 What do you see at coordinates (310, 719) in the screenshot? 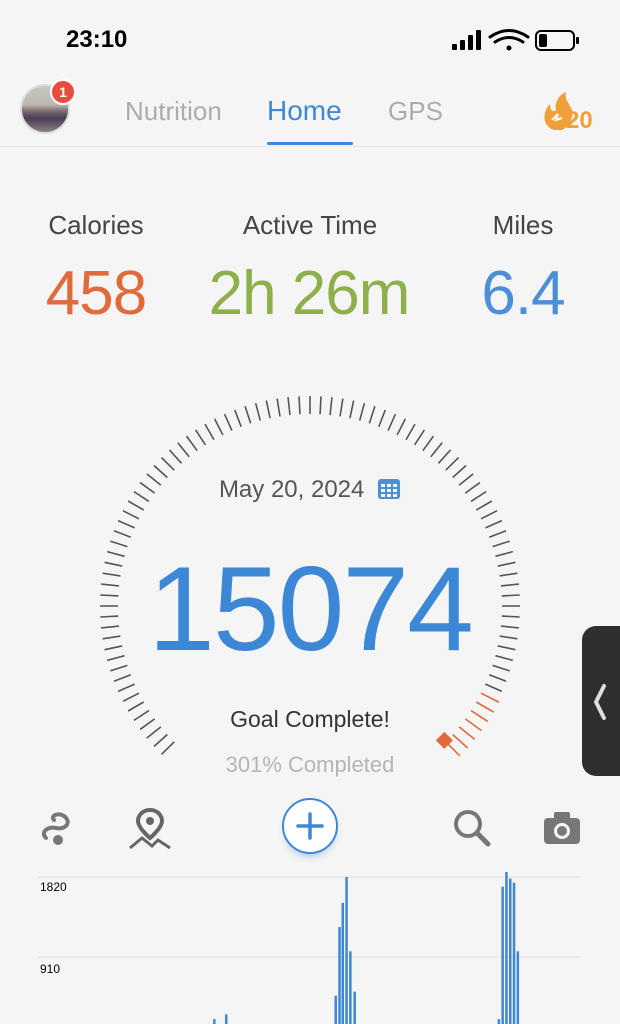
I see `goal-status: Goal Complete!` at bounding box center [310, 719].